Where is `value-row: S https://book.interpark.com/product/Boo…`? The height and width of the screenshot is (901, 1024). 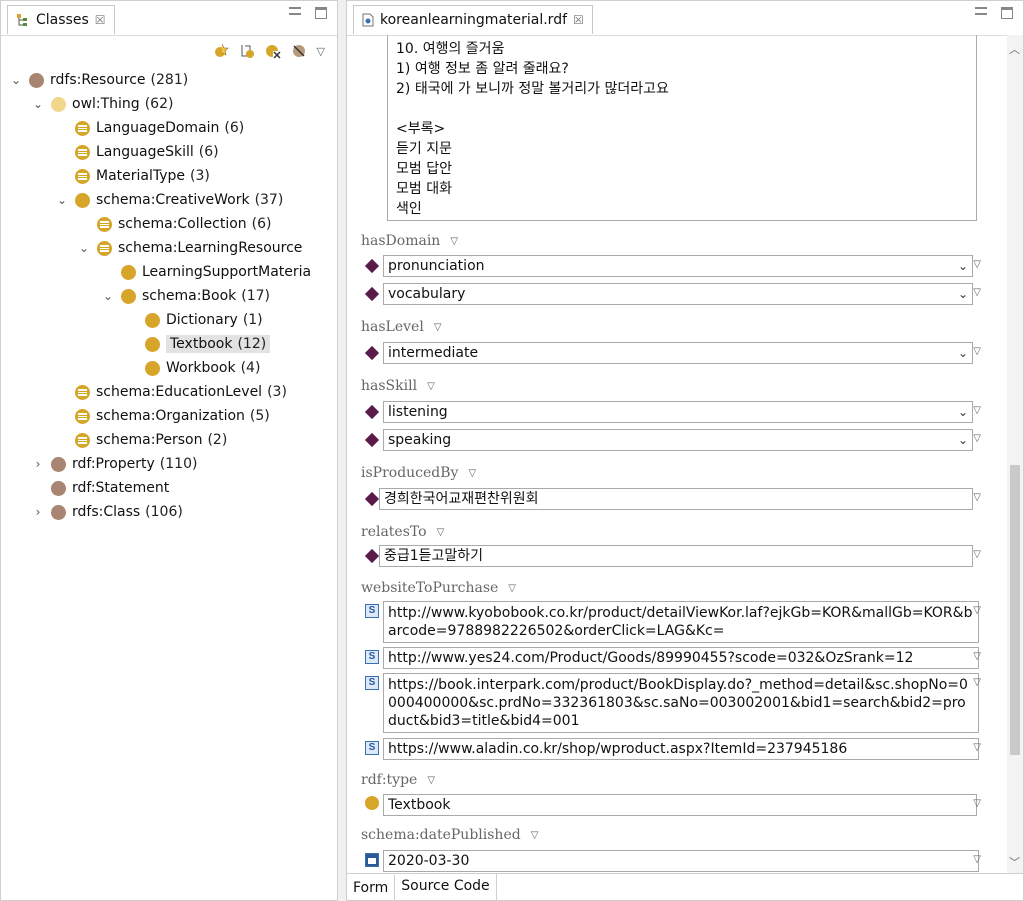 value-row: S https://book.interpark.com/product/Boo… is located at coordinates (672, 703).